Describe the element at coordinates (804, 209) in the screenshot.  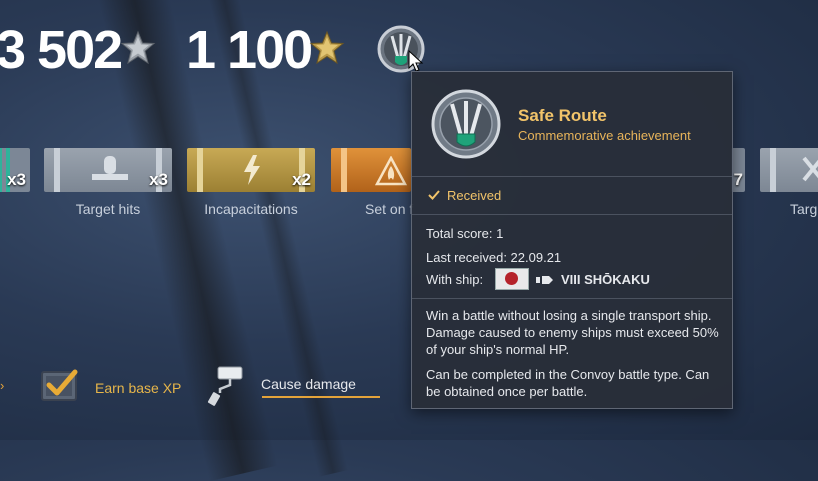
I see `ribbon-label: Targ` at that location.